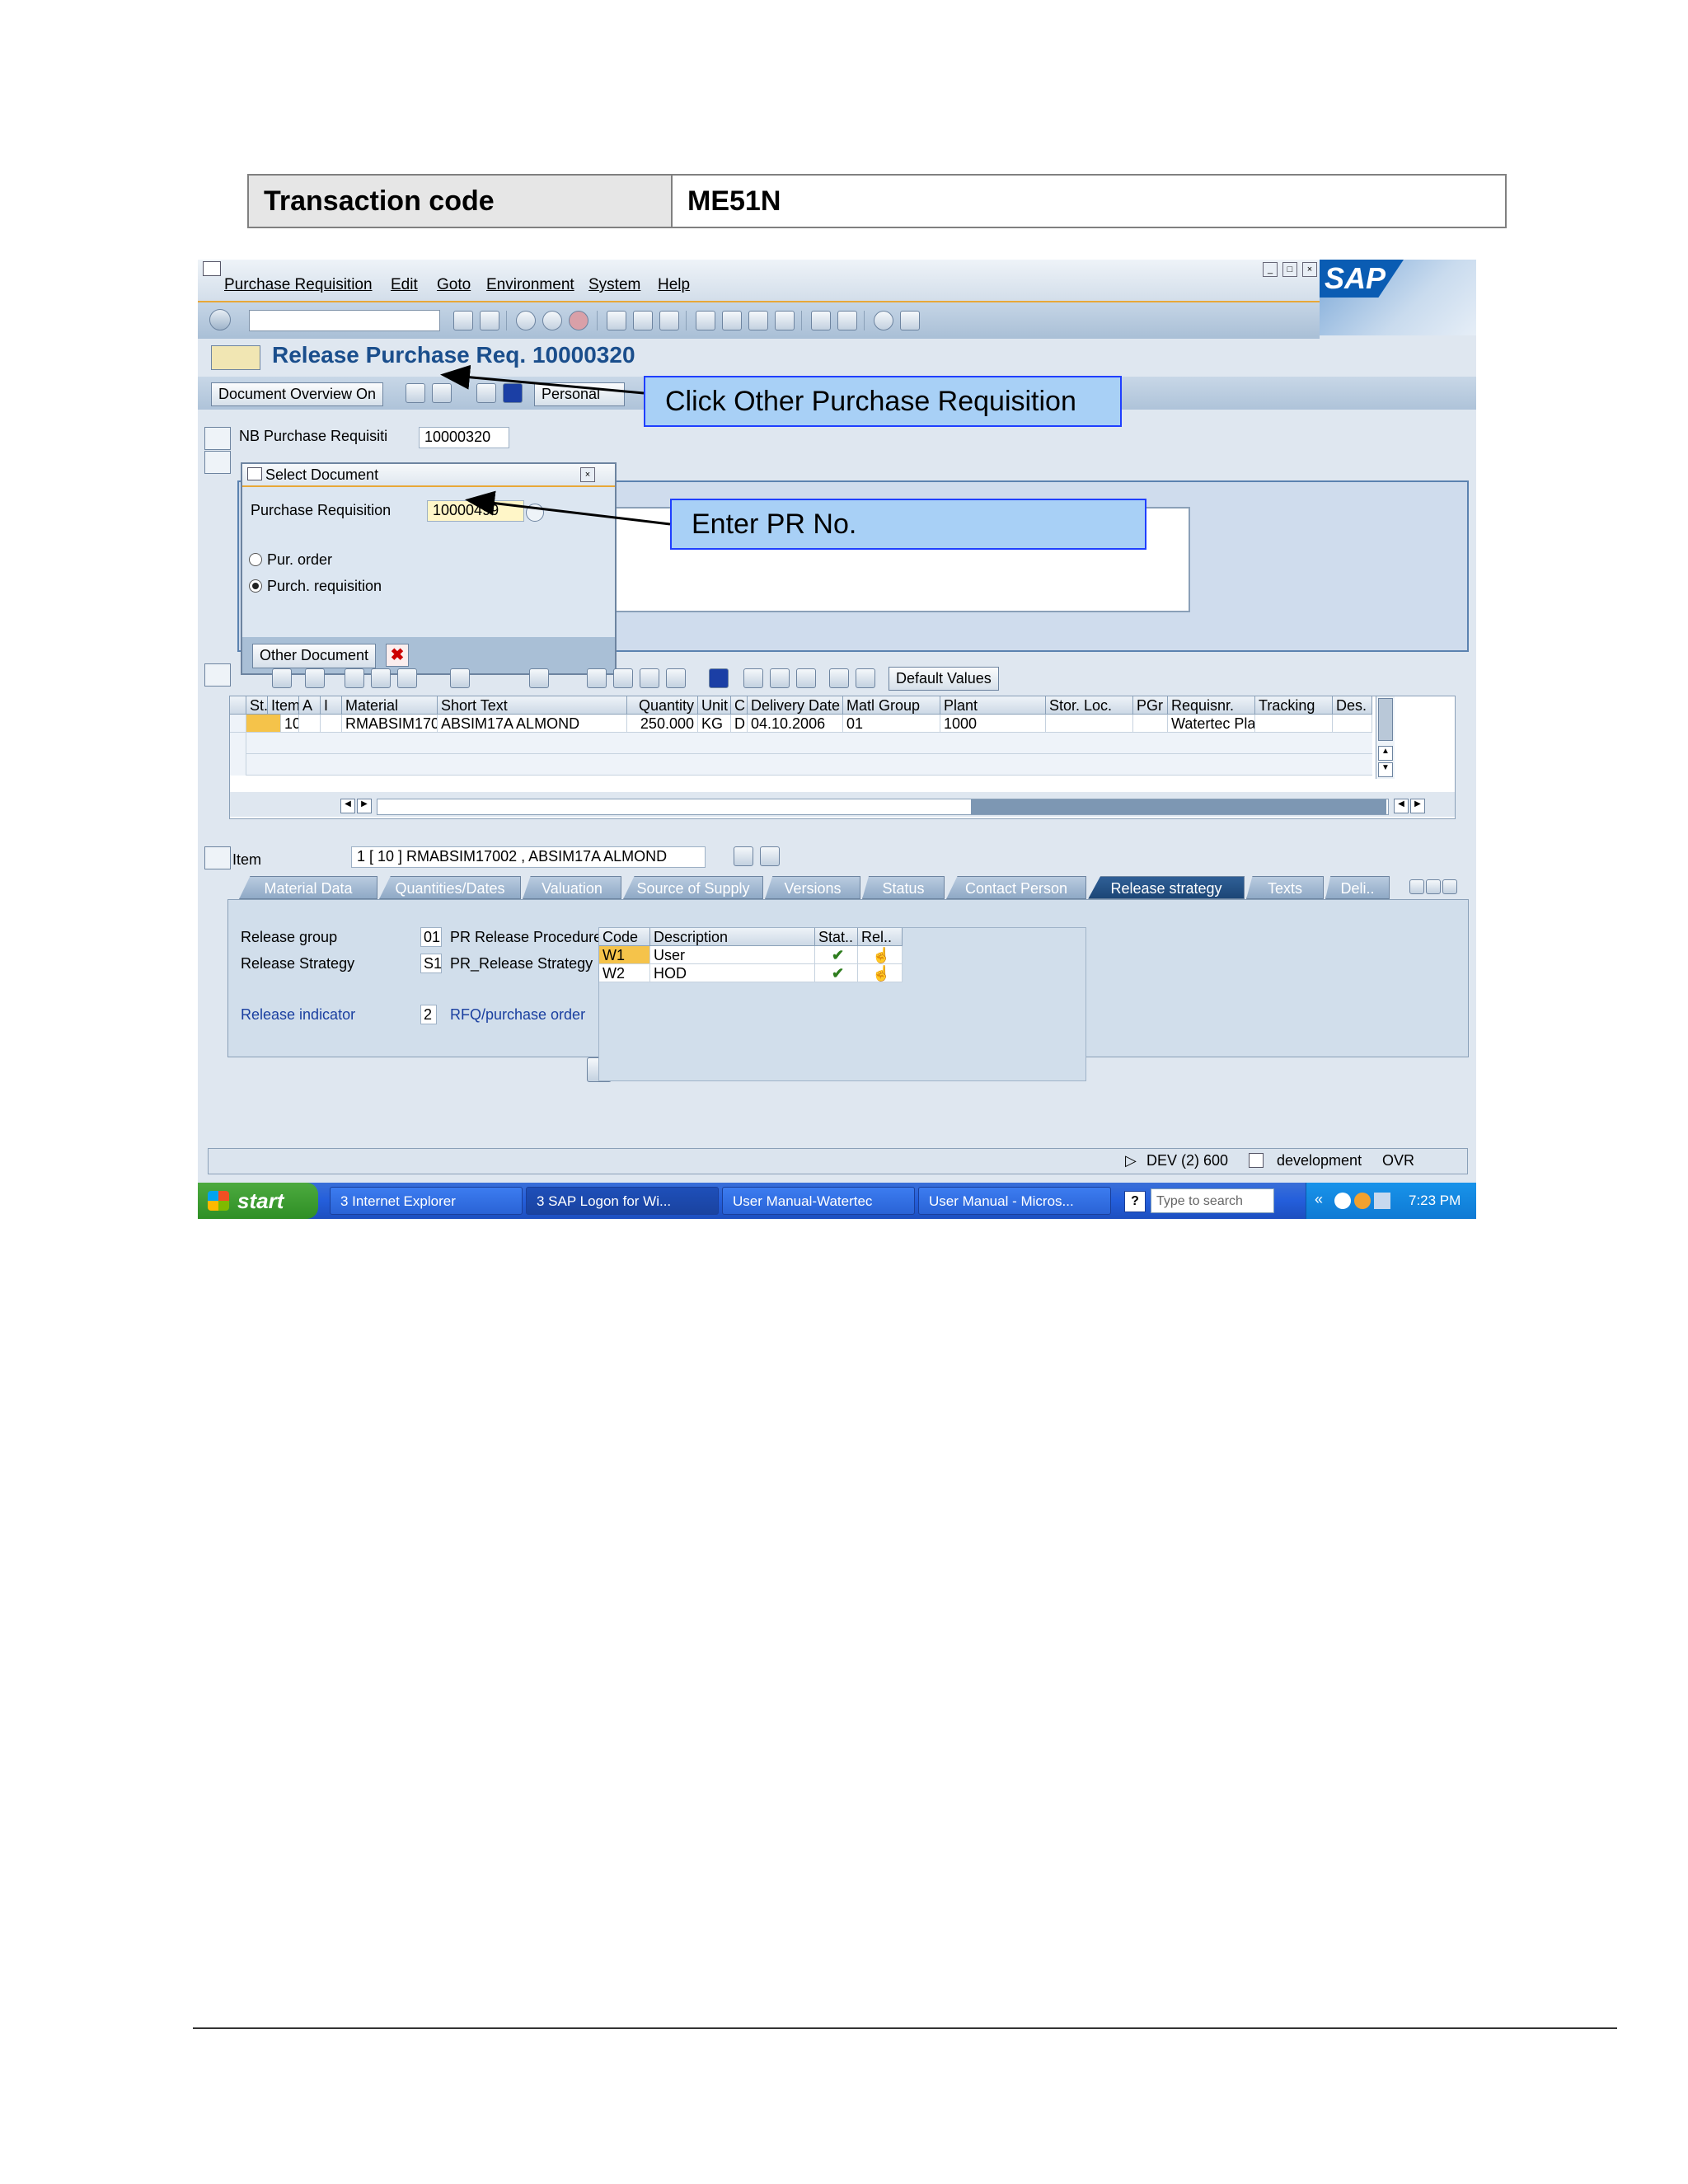 The height and width of the screenshot is (2184, 1688). I want to click on transaction-code-table: Transaction code ME51N, so click(877, 201).